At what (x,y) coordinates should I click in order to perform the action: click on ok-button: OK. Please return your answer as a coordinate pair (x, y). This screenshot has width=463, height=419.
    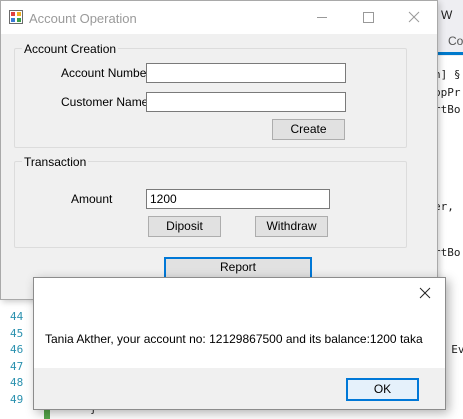
    Looking at the image, I should click on (382, 389).